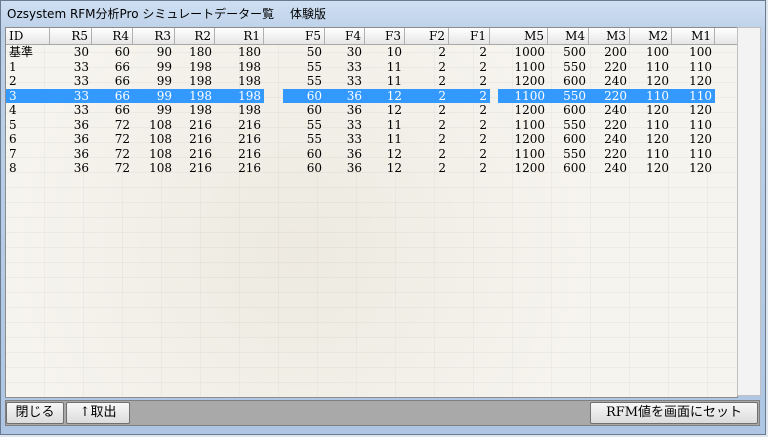  Describe the element at coordinates (345, 36) in the screenshot. I see `column-header-f4: F4` at that location.